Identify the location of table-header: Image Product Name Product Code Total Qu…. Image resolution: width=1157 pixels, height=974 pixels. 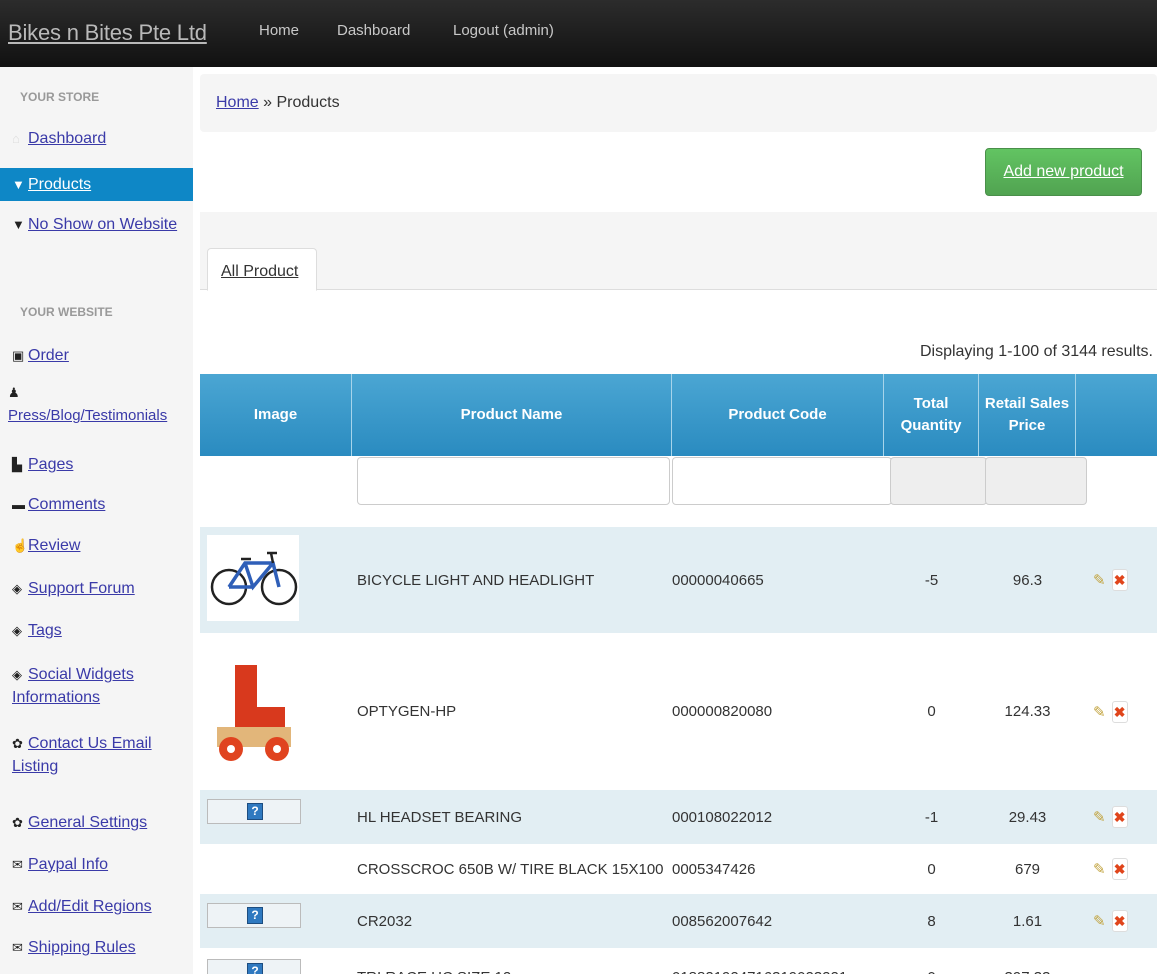
(678, 415).